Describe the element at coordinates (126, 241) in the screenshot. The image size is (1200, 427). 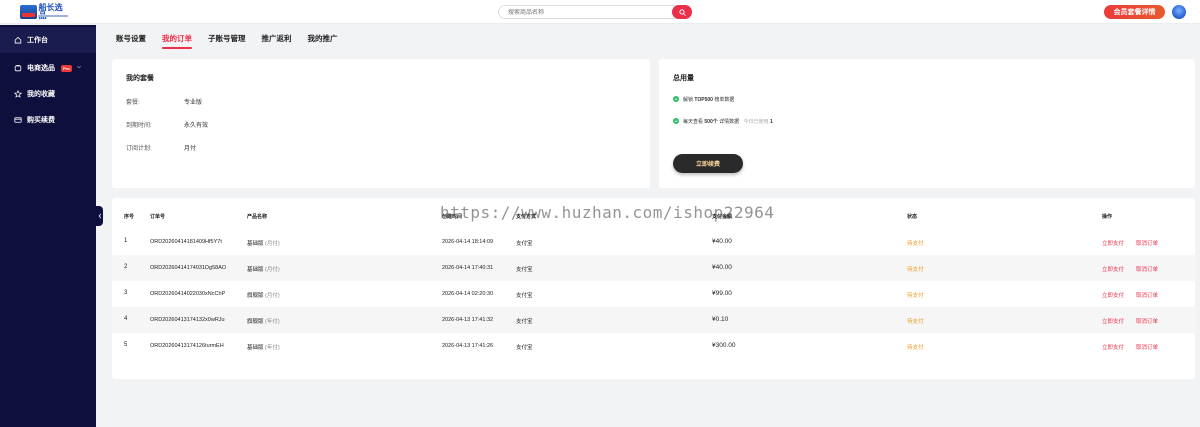
I see `row-no: 1` at that location.